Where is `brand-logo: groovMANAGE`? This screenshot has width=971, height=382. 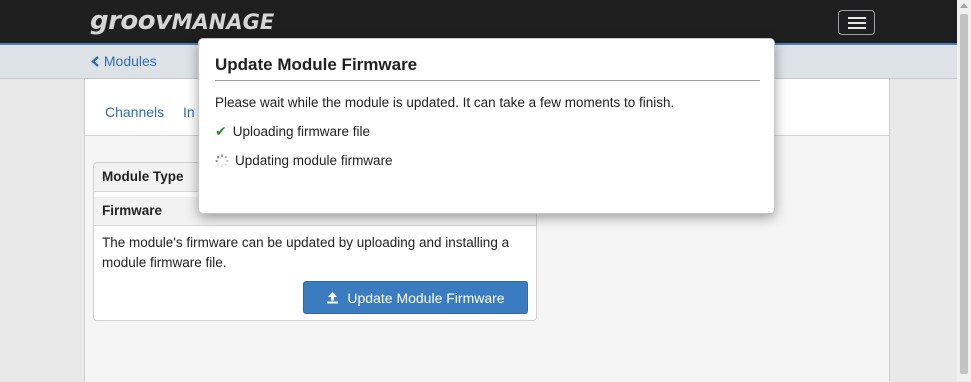 brand-logo: groovMANAGE is located at coordinates (182, 21).